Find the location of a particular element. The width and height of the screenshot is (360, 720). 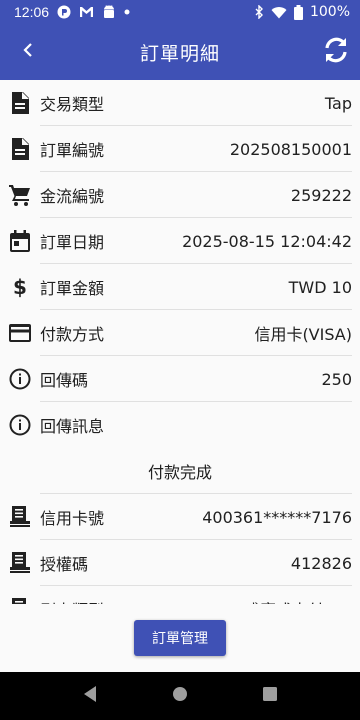

detail-label: 回傳訊息 is located at coordinates (72, 426).